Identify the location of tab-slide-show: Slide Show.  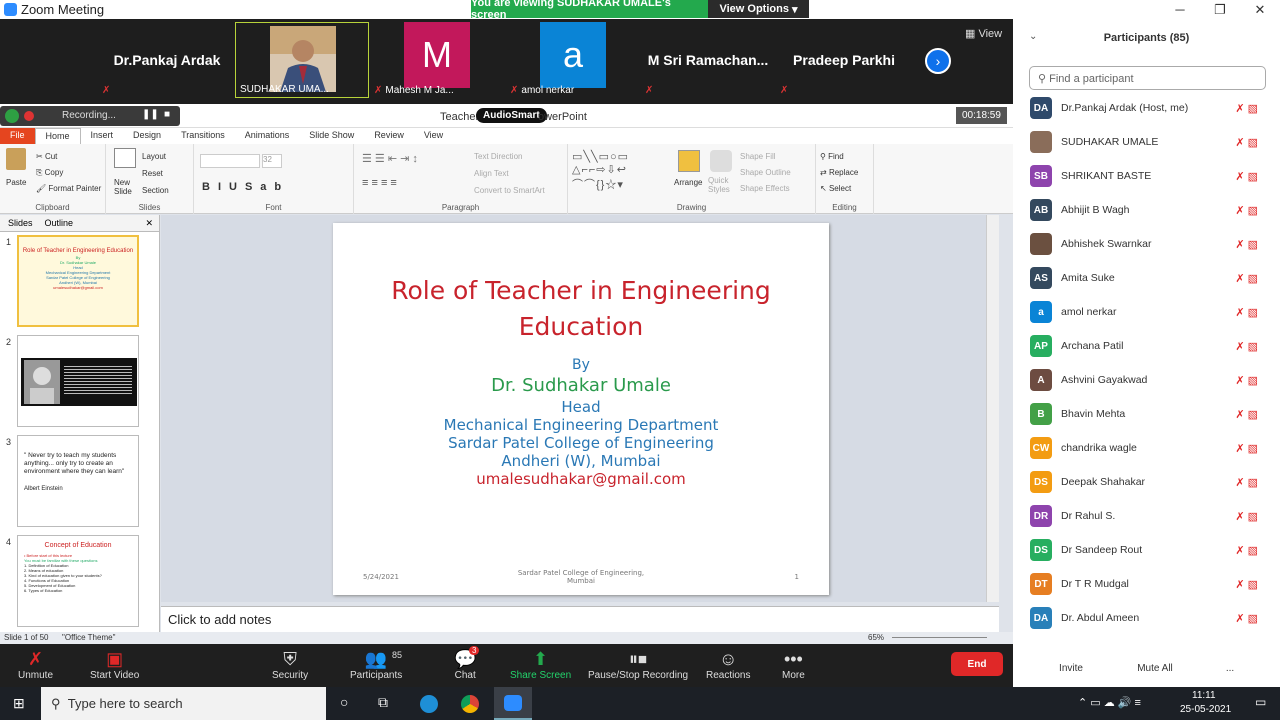
(331, 136).